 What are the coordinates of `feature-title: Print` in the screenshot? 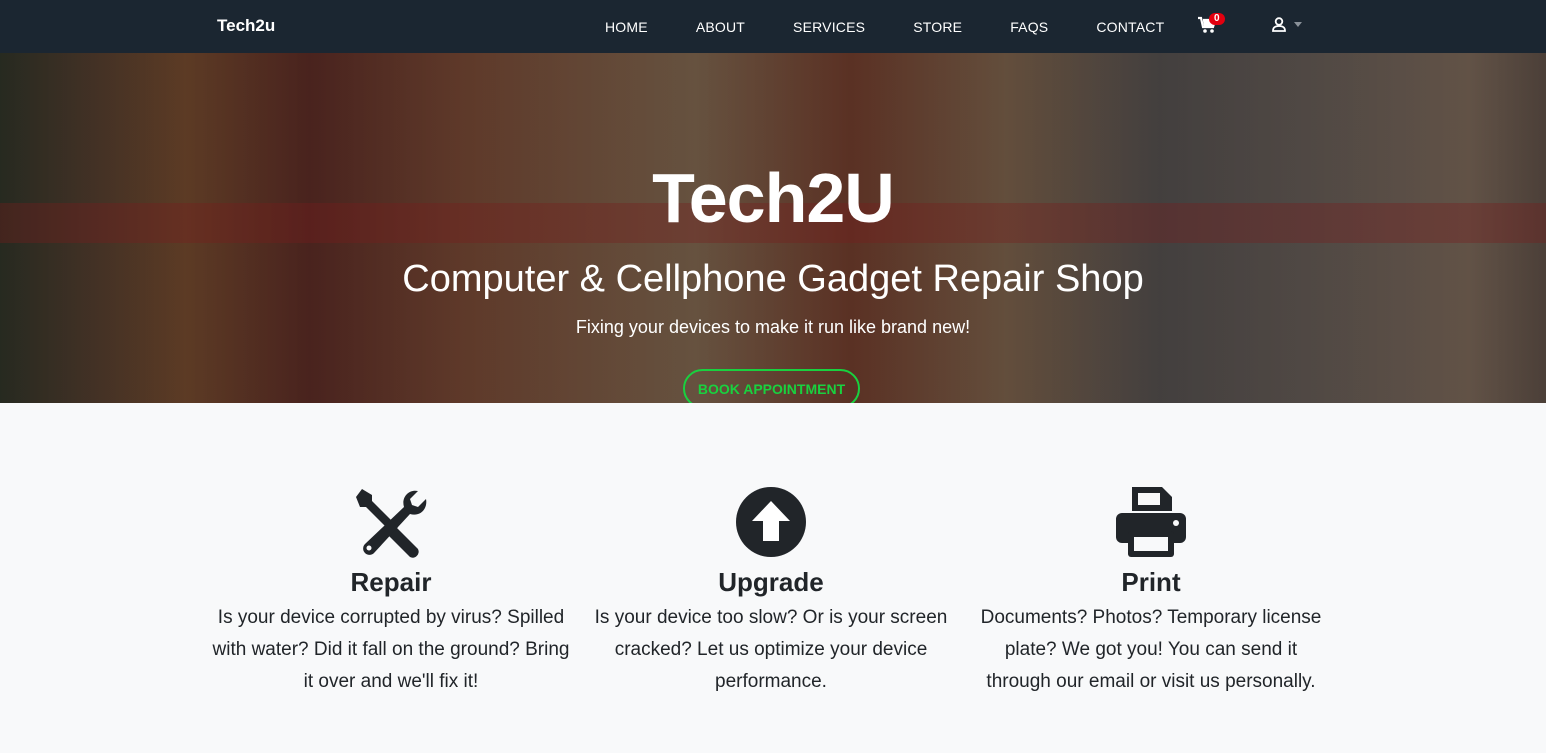 It's located at (1151, 582).